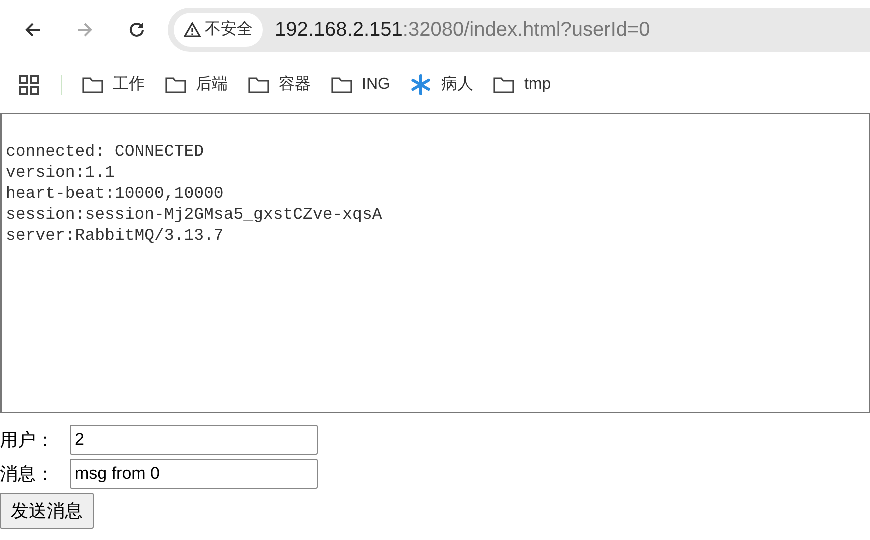 The image size is (870, 540). What do you see at coordinates (196, 85) in the screenshot?
I see `bookmark: 后端` at bounding box center [196, 85].